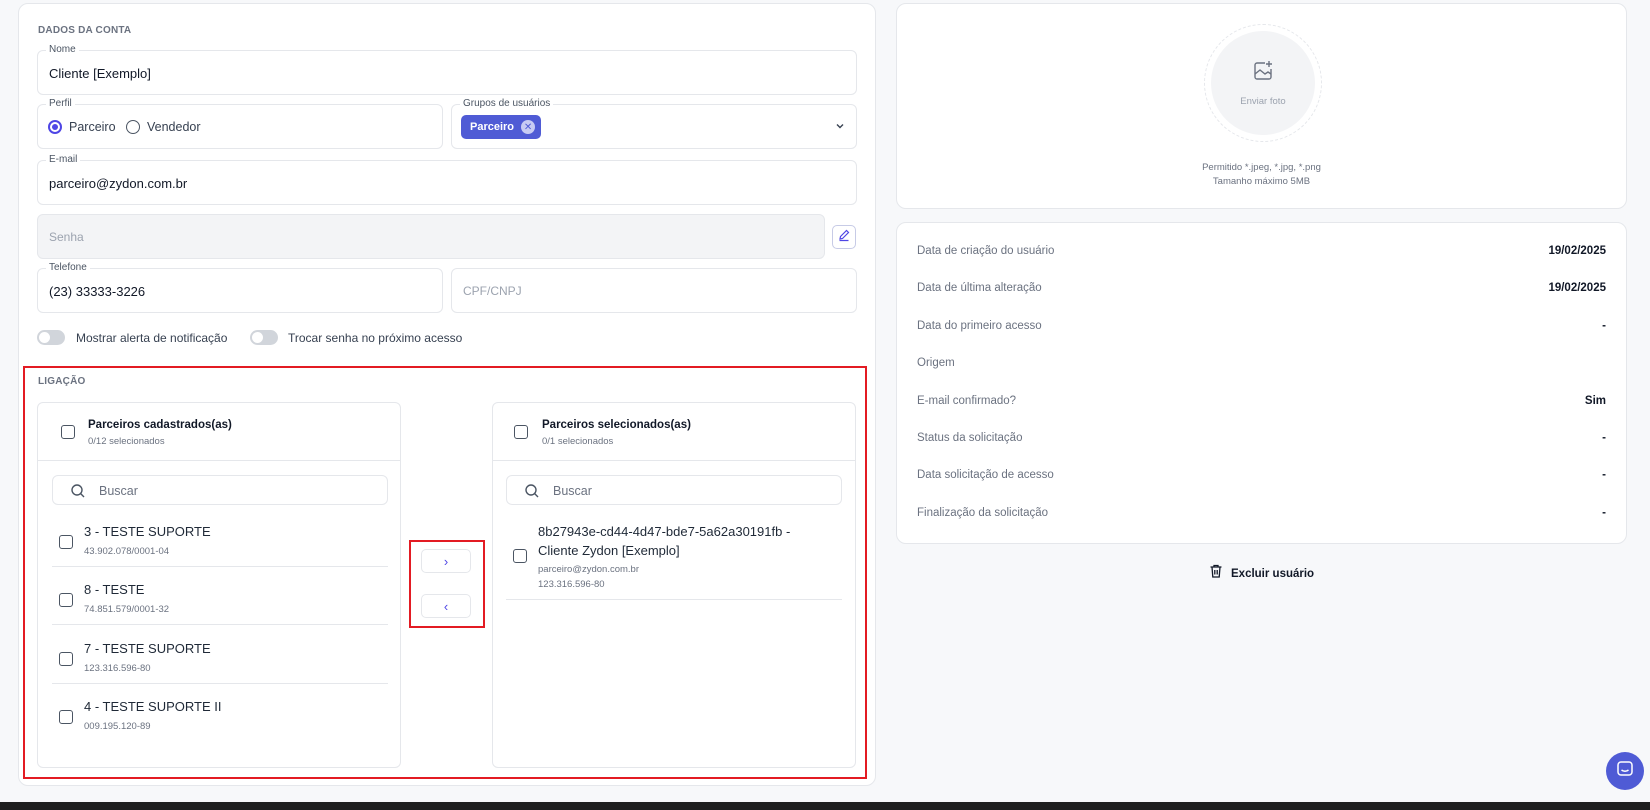 The image size is (1650, 810). I want to click on selected-search-placeholder: Buscar, so click(572, 491).